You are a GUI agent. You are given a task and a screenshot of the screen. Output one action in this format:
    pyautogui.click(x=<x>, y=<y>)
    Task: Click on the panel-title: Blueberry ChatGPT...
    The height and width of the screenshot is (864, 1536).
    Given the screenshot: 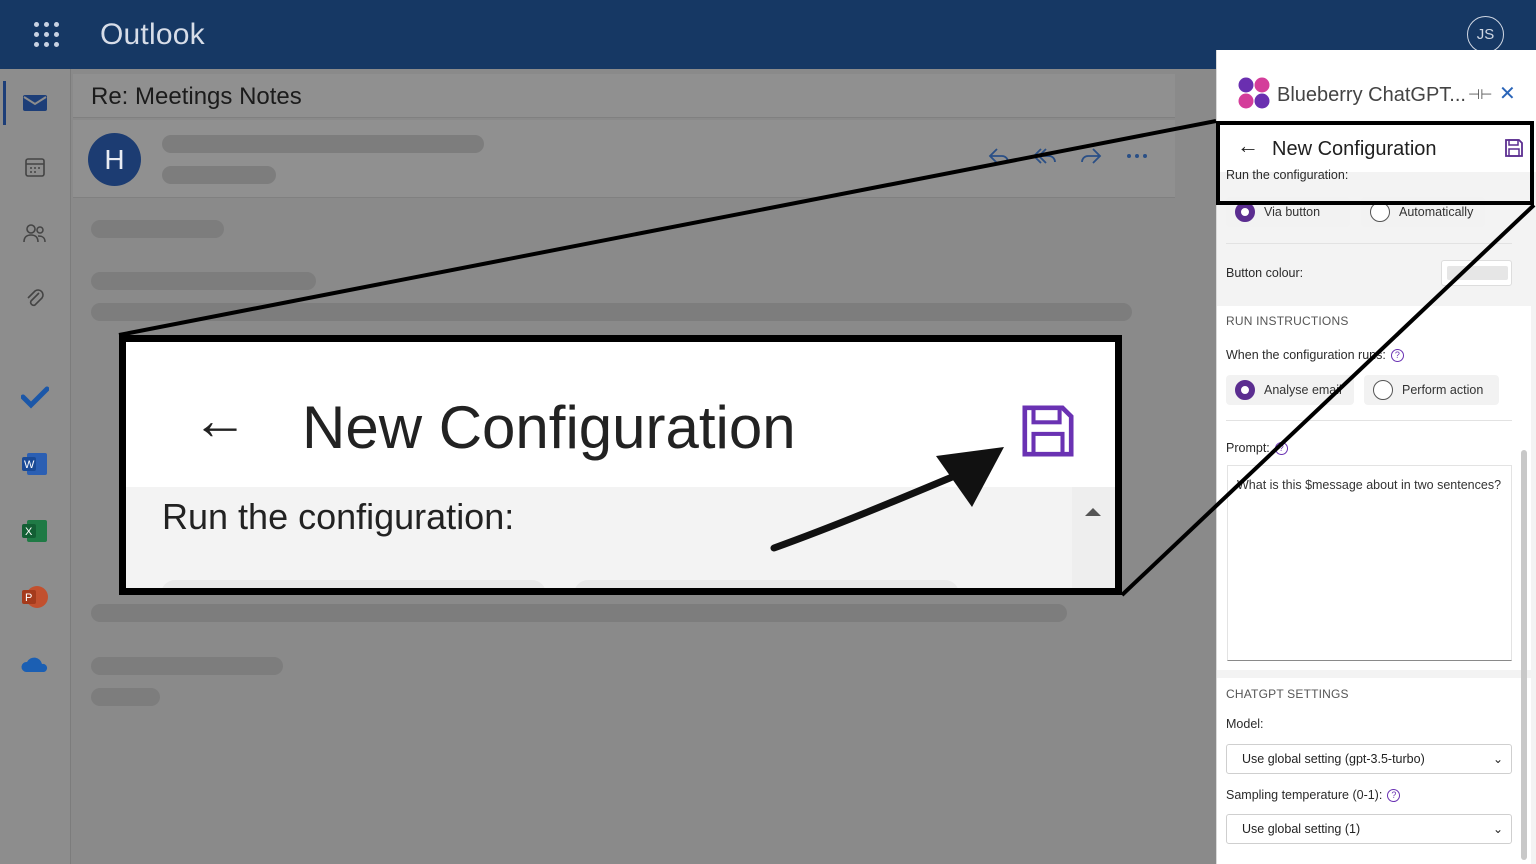 What is the action you would take?
    pyautogui.click(x=1371, y=95)
    